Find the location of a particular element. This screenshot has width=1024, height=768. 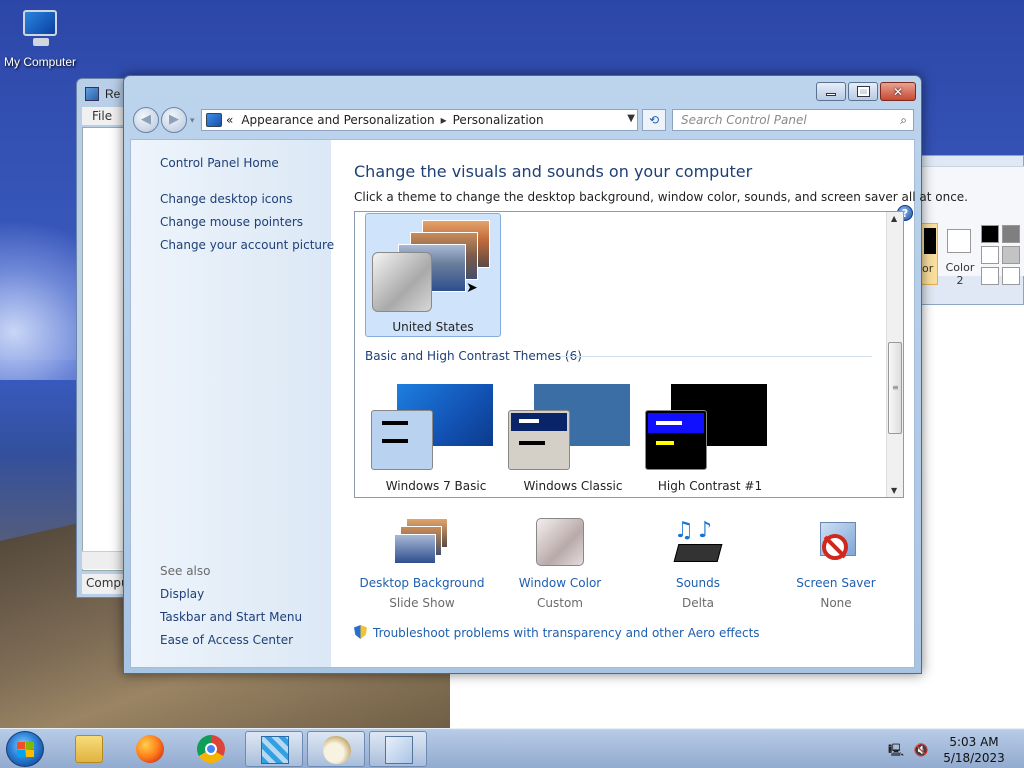

sidebar-change-account-picture: Change your account picture is located at coordinates (247, 245).